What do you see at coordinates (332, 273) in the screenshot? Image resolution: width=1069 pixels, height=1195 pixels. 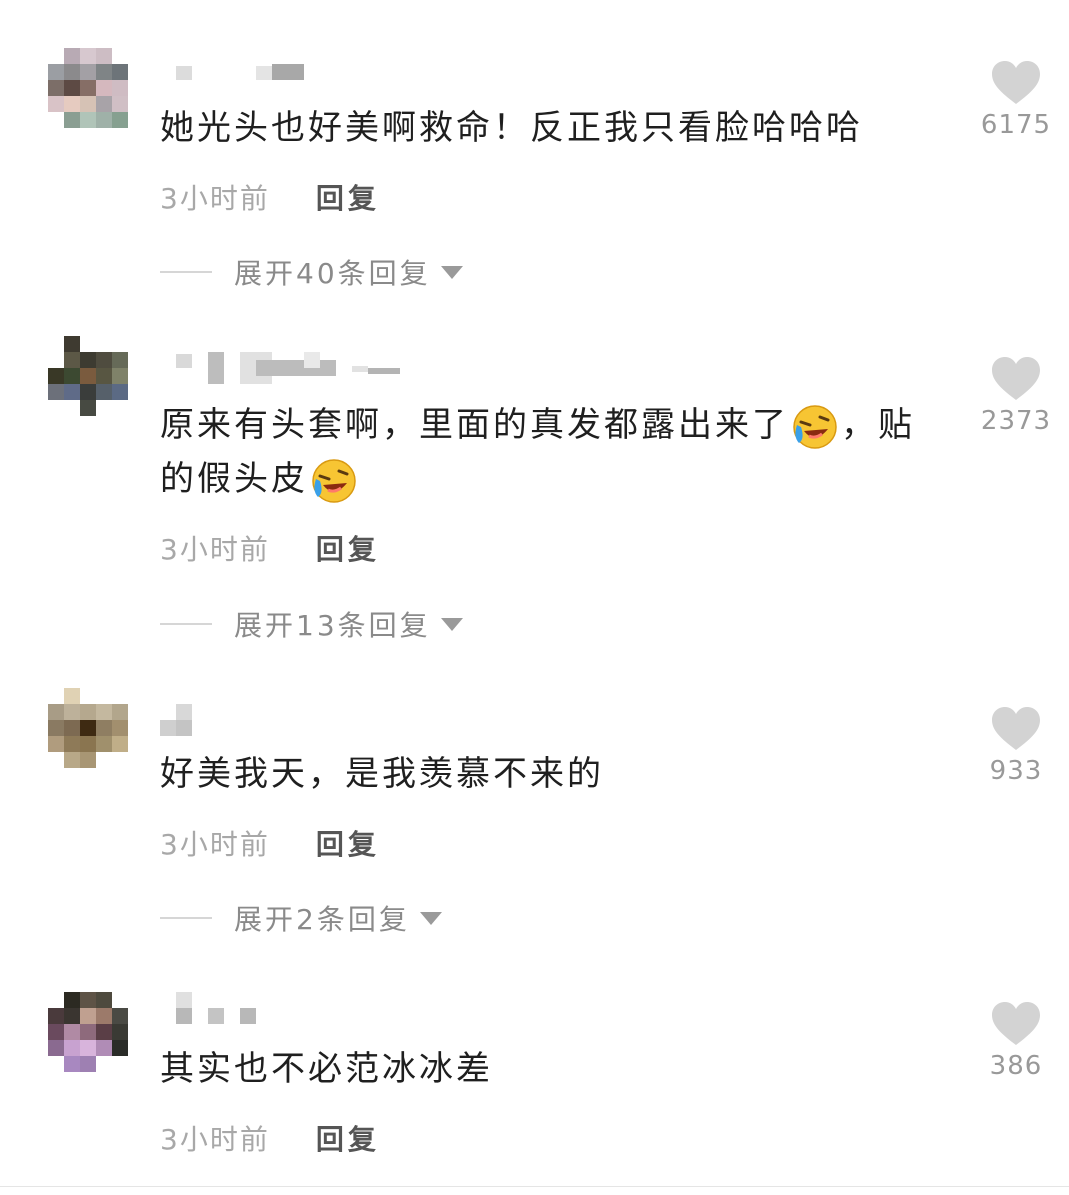 I see `expand-replies-label: 展开40条回复` at bounding box center [332, 273].